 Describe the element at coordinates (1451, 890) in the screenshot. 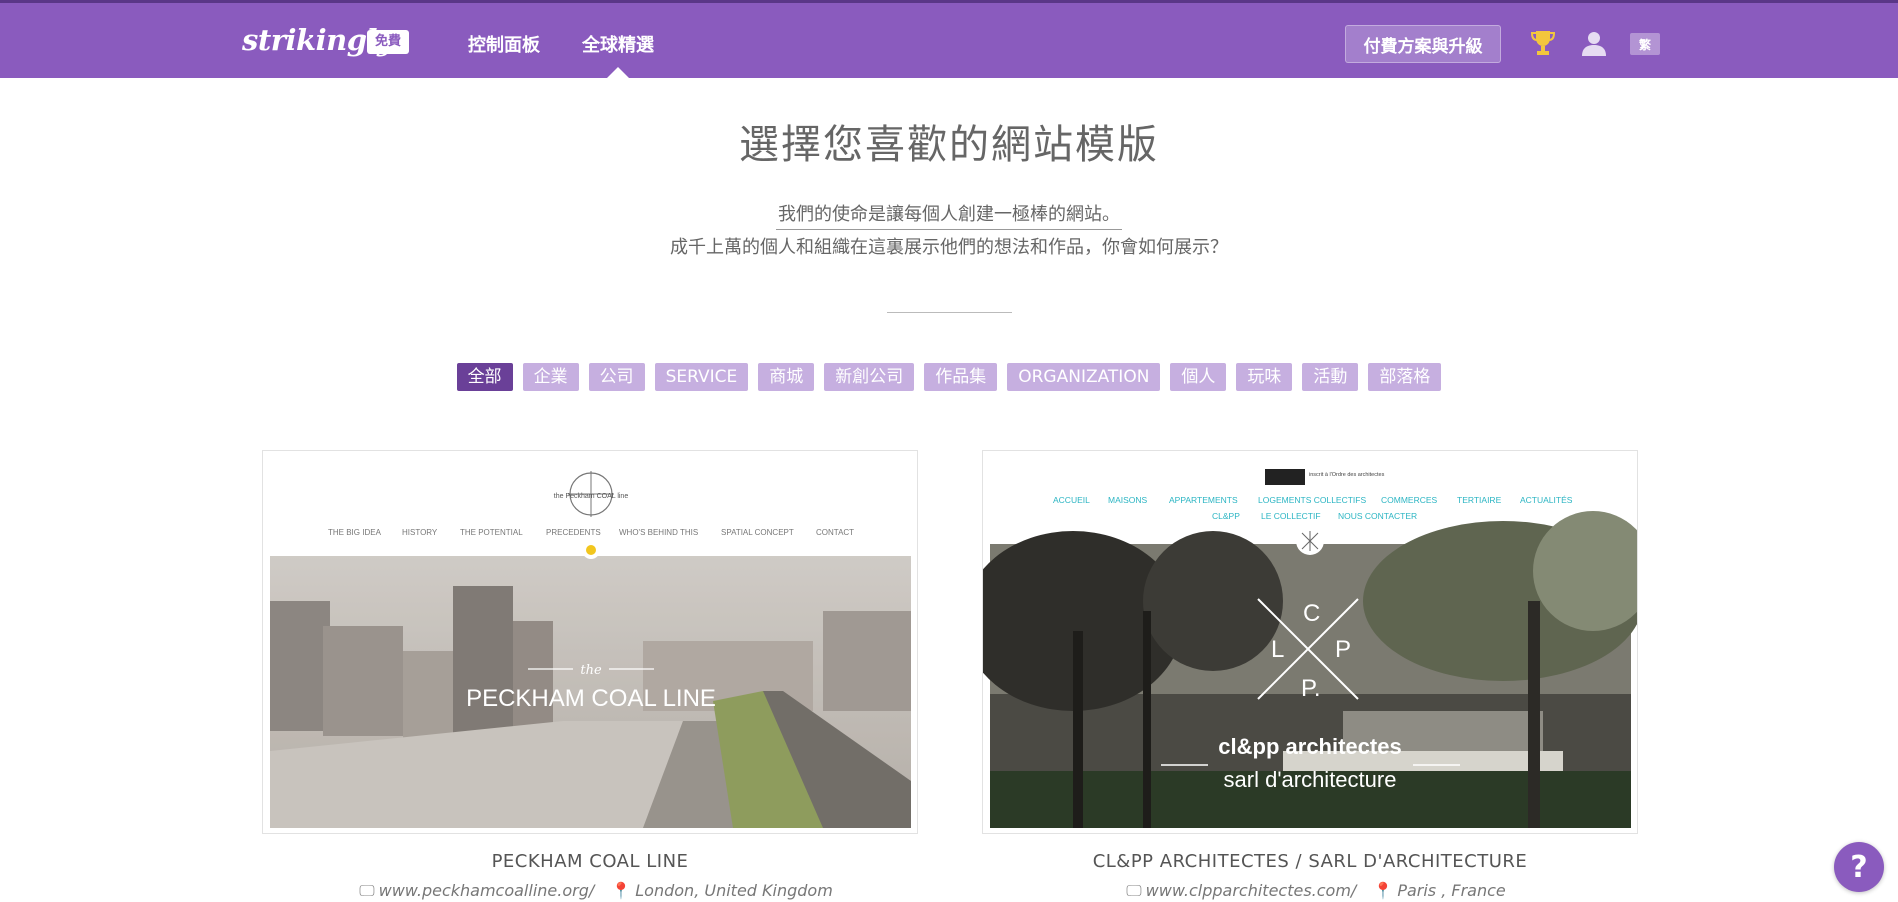

I see `card-location: Paris , France` at that location.